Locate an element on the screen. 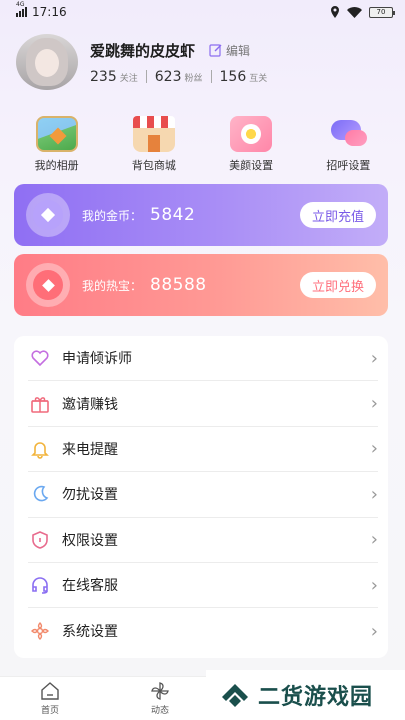  menu-item-system-settings: 系统设置 › is located at coordinates (203, 630).